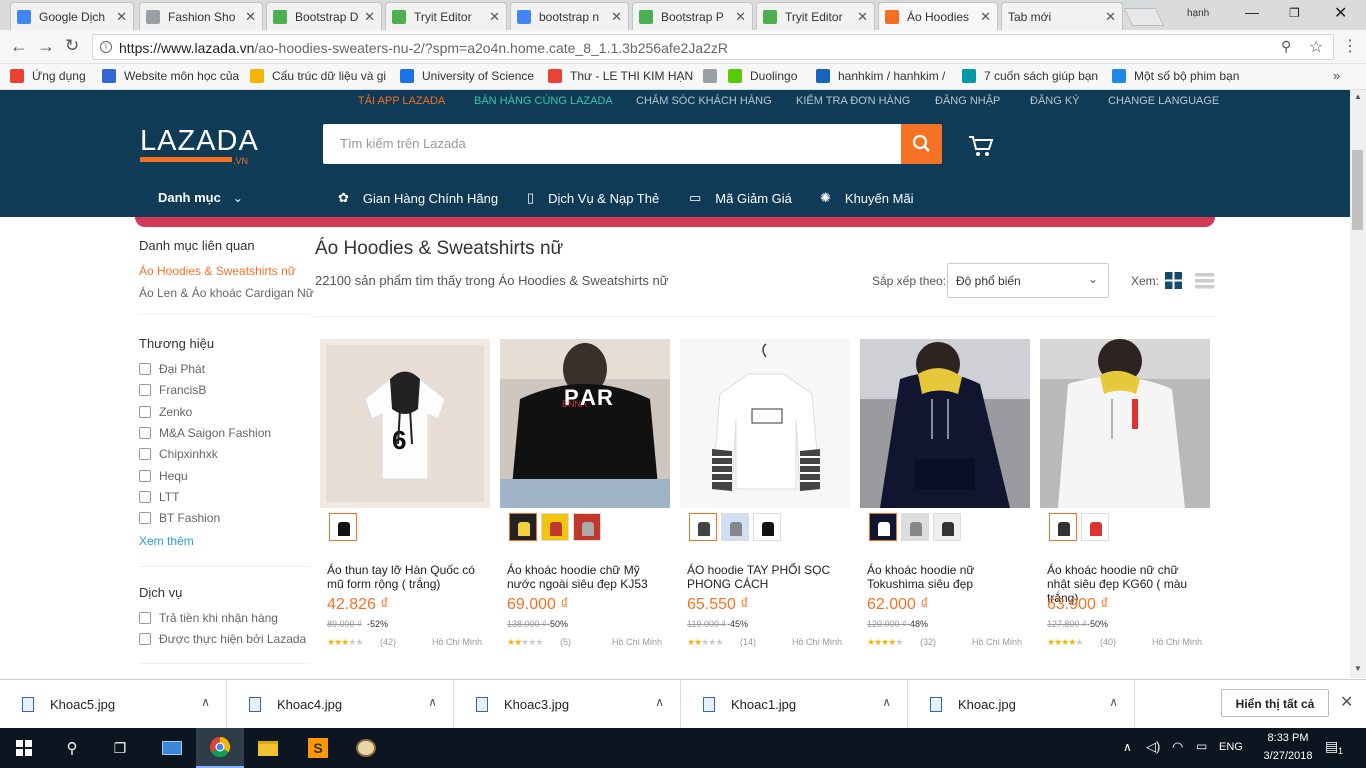  I want to click on bookmark-item: Website môn học của, so click(173, 76).